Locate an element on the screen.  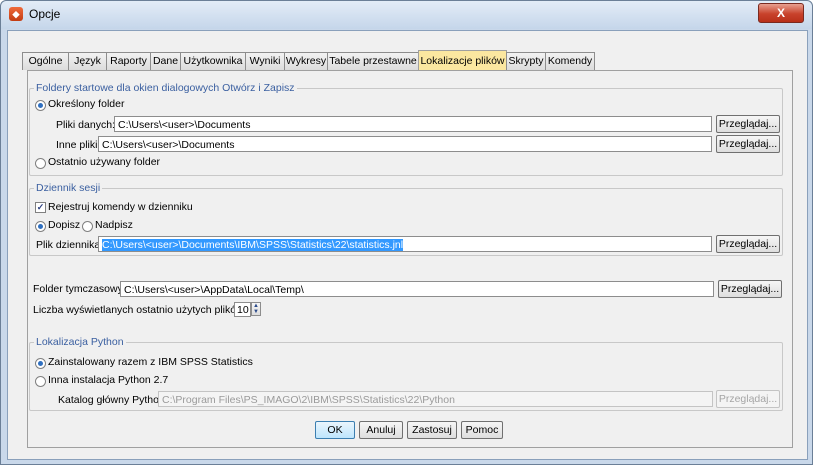
tab-language: Język is located at coordinates (87, 61).